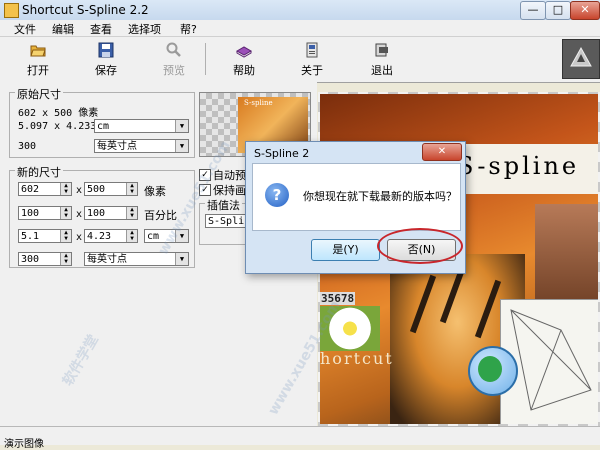  Describe the element at coordinates (312, 70) in the screenshot. I see `about-label: 关于` at that location.